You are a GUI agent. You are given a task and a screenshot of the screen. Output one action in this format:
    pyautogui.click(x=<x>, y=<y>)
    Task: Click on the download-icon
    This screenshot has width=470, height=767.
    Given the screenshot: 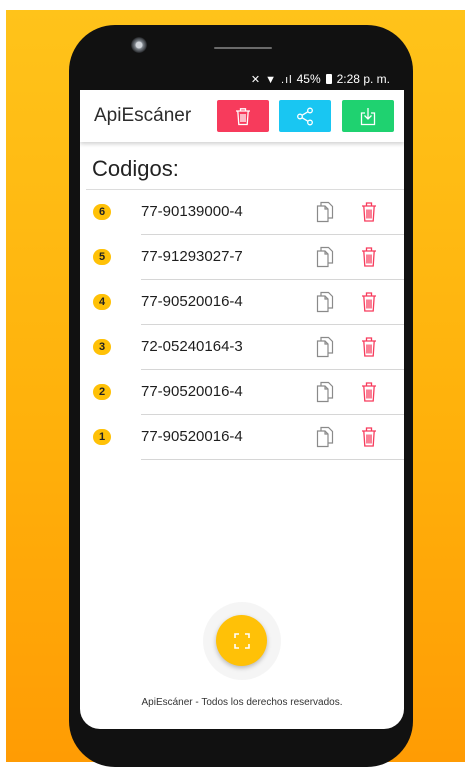 What is the action you would take?
    pyautogui.click(x=368, y=116)
    